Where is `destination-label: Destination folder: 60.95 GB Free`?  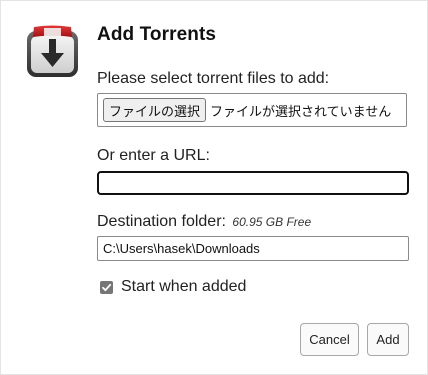 destination-label: Destination folder: 60.95 GB Free is located at coordinates (204, 222).